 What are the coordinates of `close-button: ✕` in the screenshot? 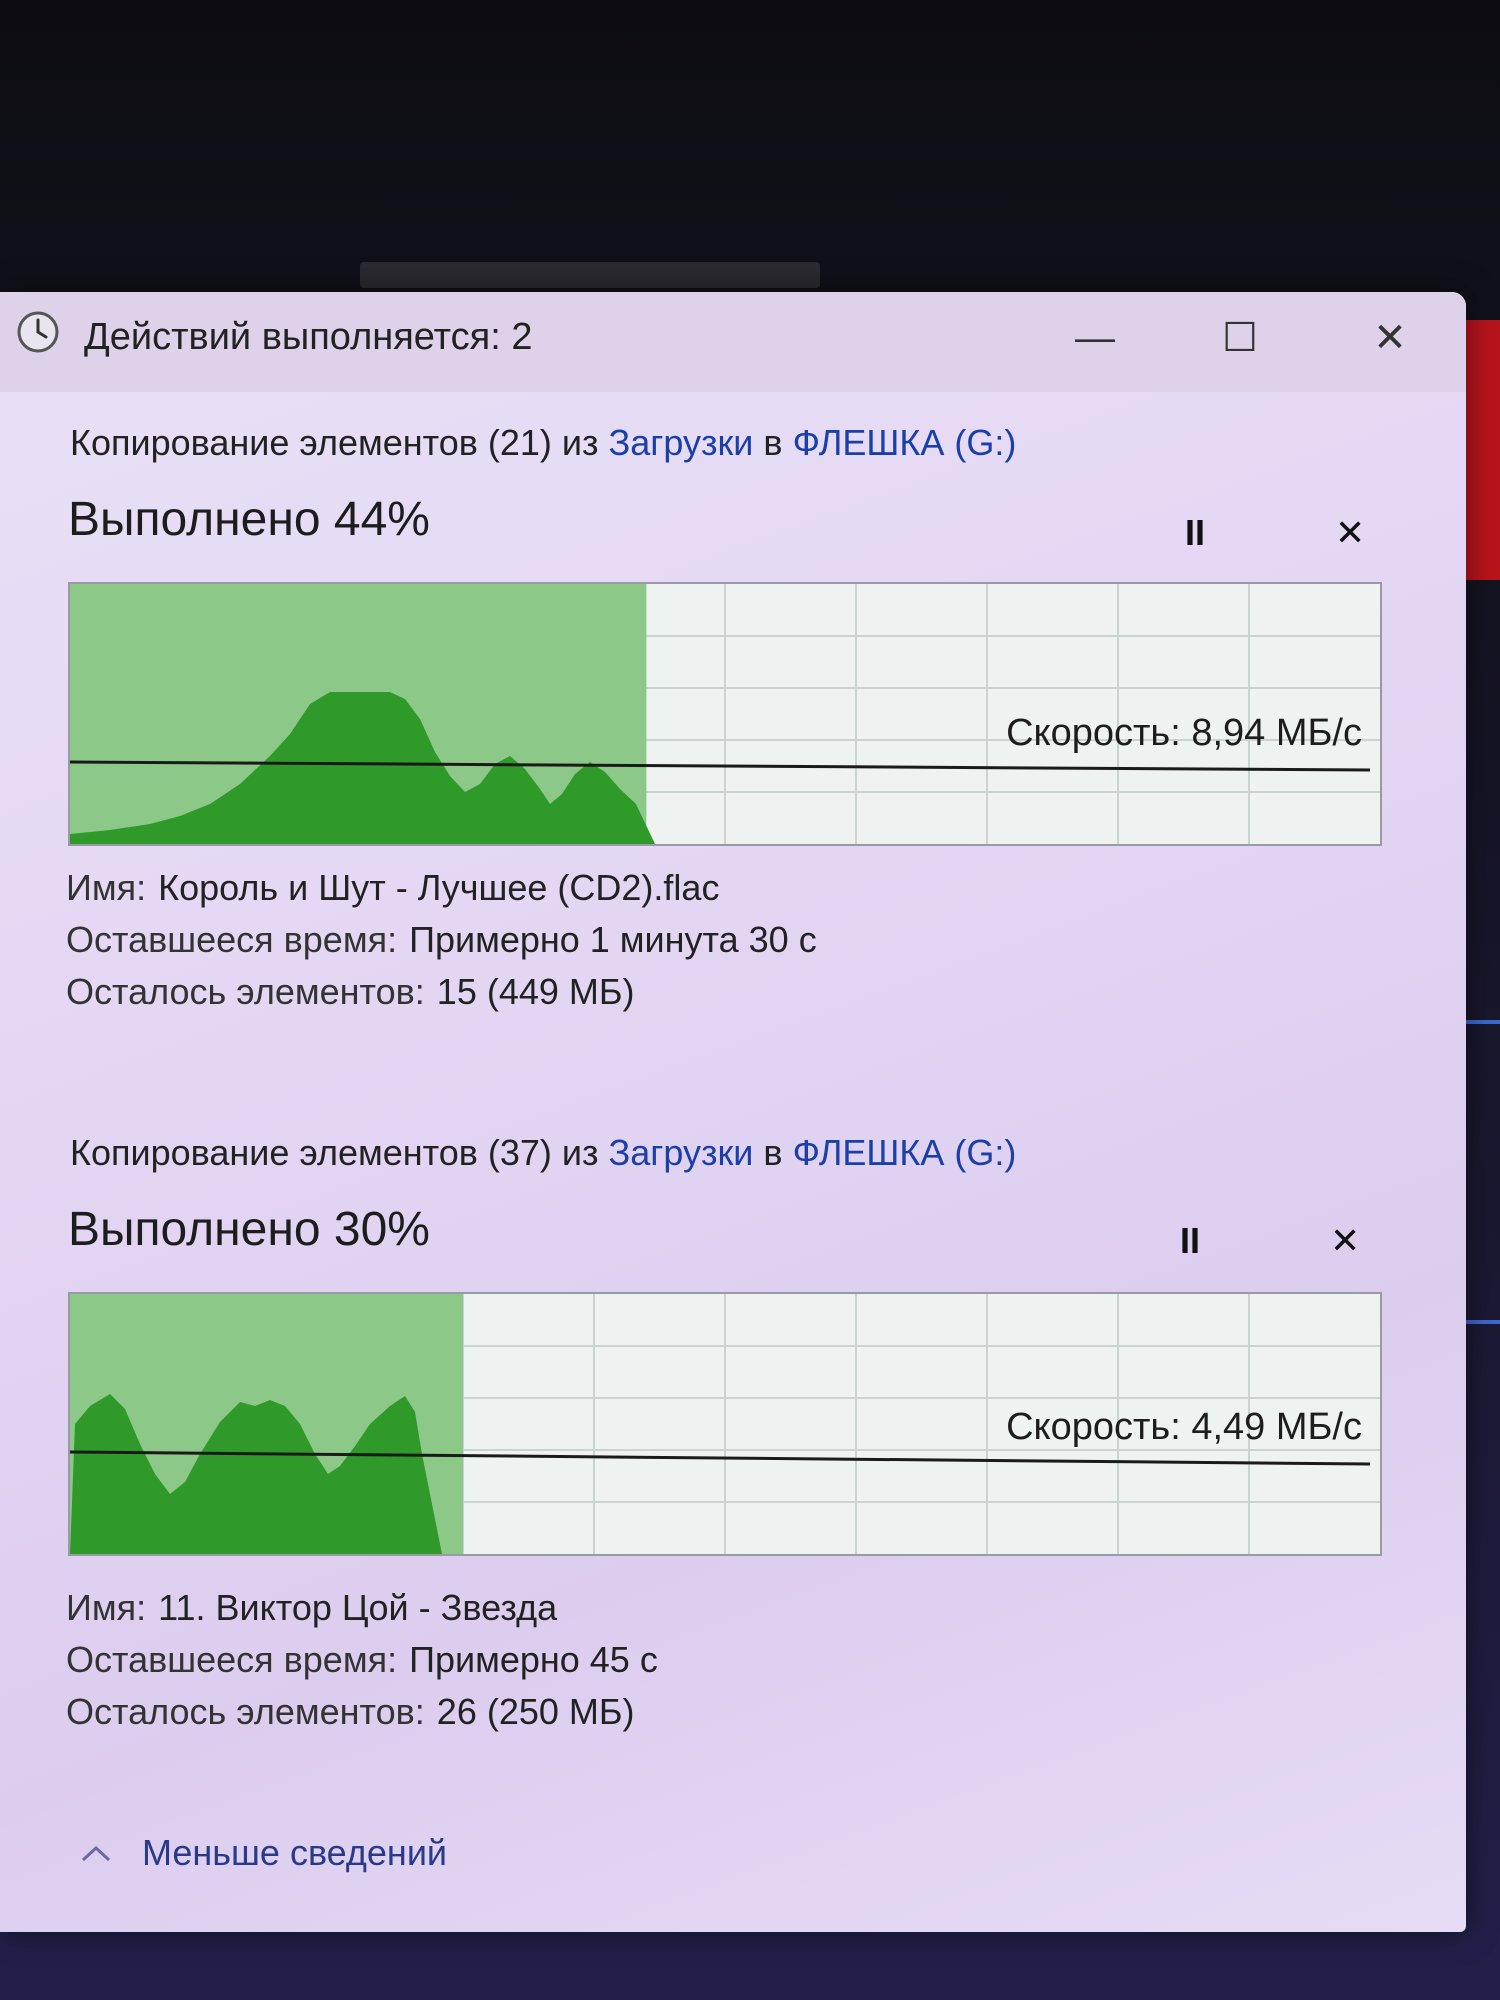 It's located at (1390, 338).